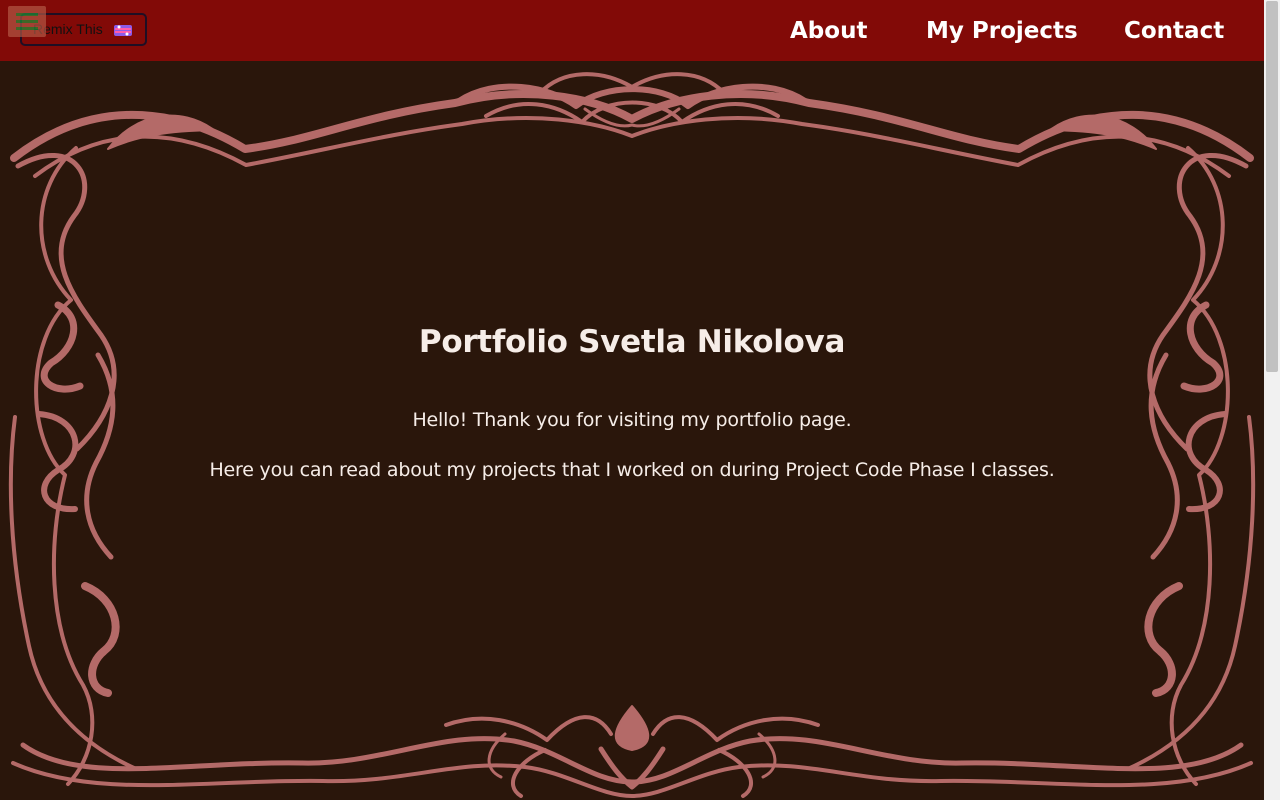  Describe the element at coordinates (1272, 186) in the screenshot. I see `scrollbar-thumb` at that location.